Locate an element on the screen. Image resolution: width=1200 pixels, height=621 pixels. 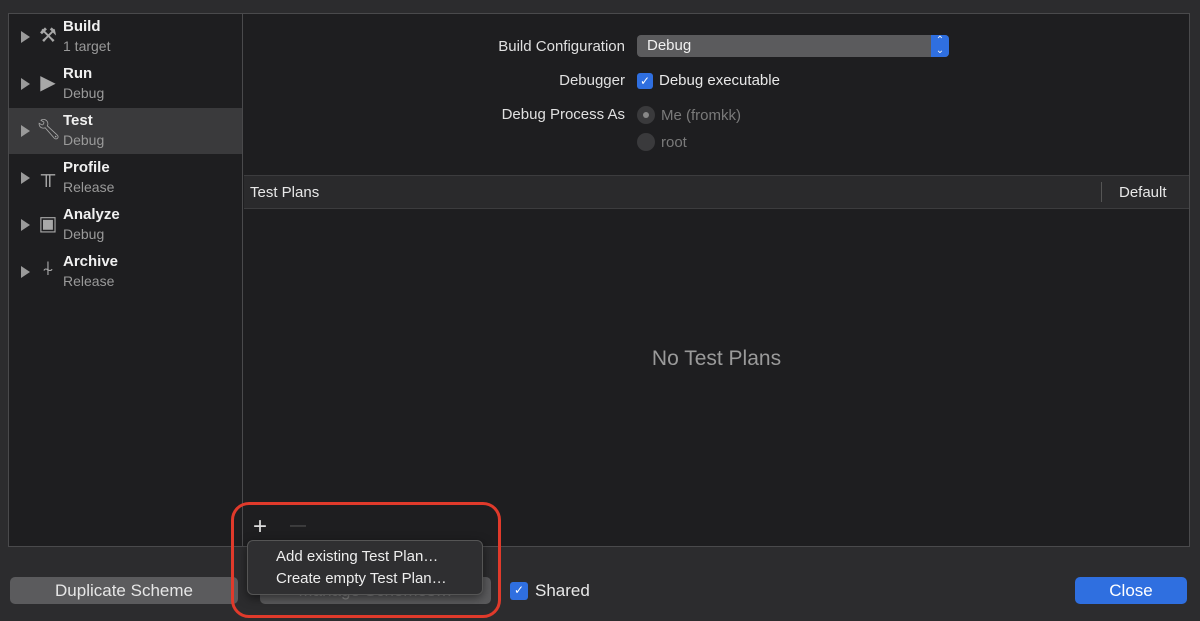
shared-label: Shared is located at coordinates (562, 590).